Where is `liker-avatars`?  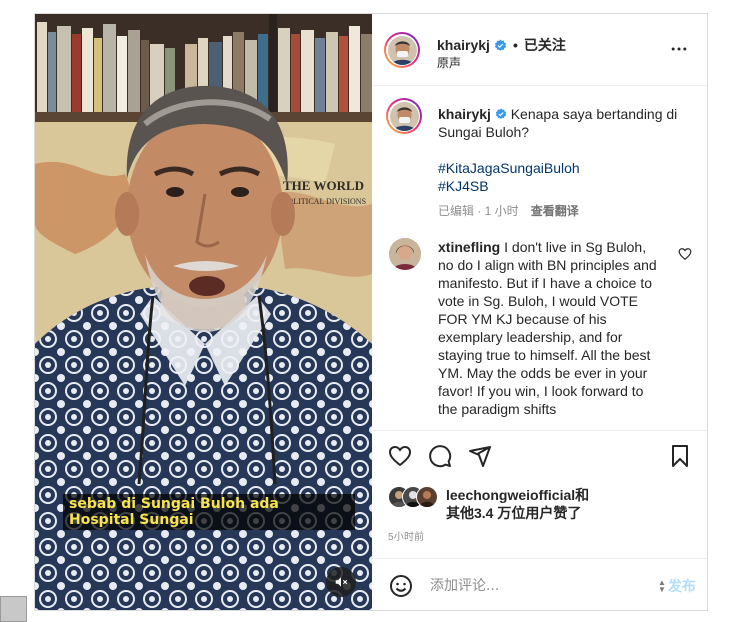
liker-avatars is located at coordinates (415, 497).